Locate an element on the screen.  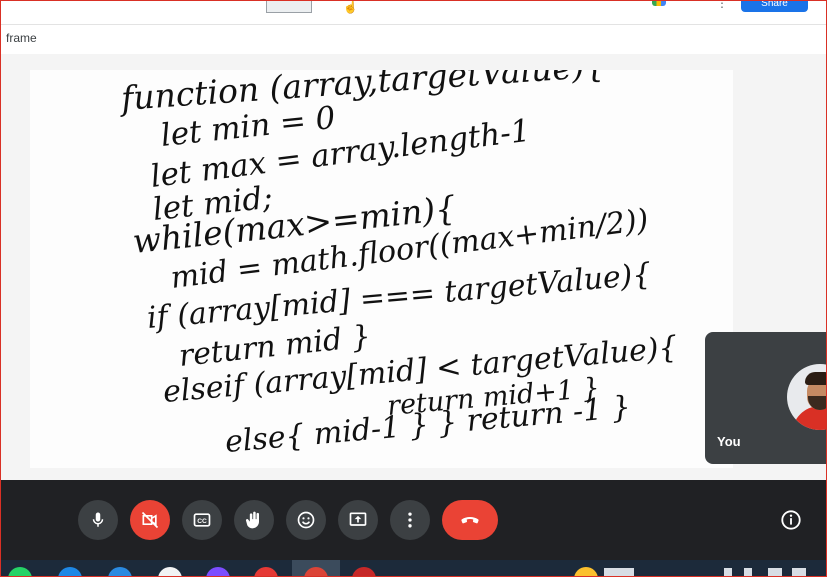
more-vert-icon is located at coordinates (410, 520).